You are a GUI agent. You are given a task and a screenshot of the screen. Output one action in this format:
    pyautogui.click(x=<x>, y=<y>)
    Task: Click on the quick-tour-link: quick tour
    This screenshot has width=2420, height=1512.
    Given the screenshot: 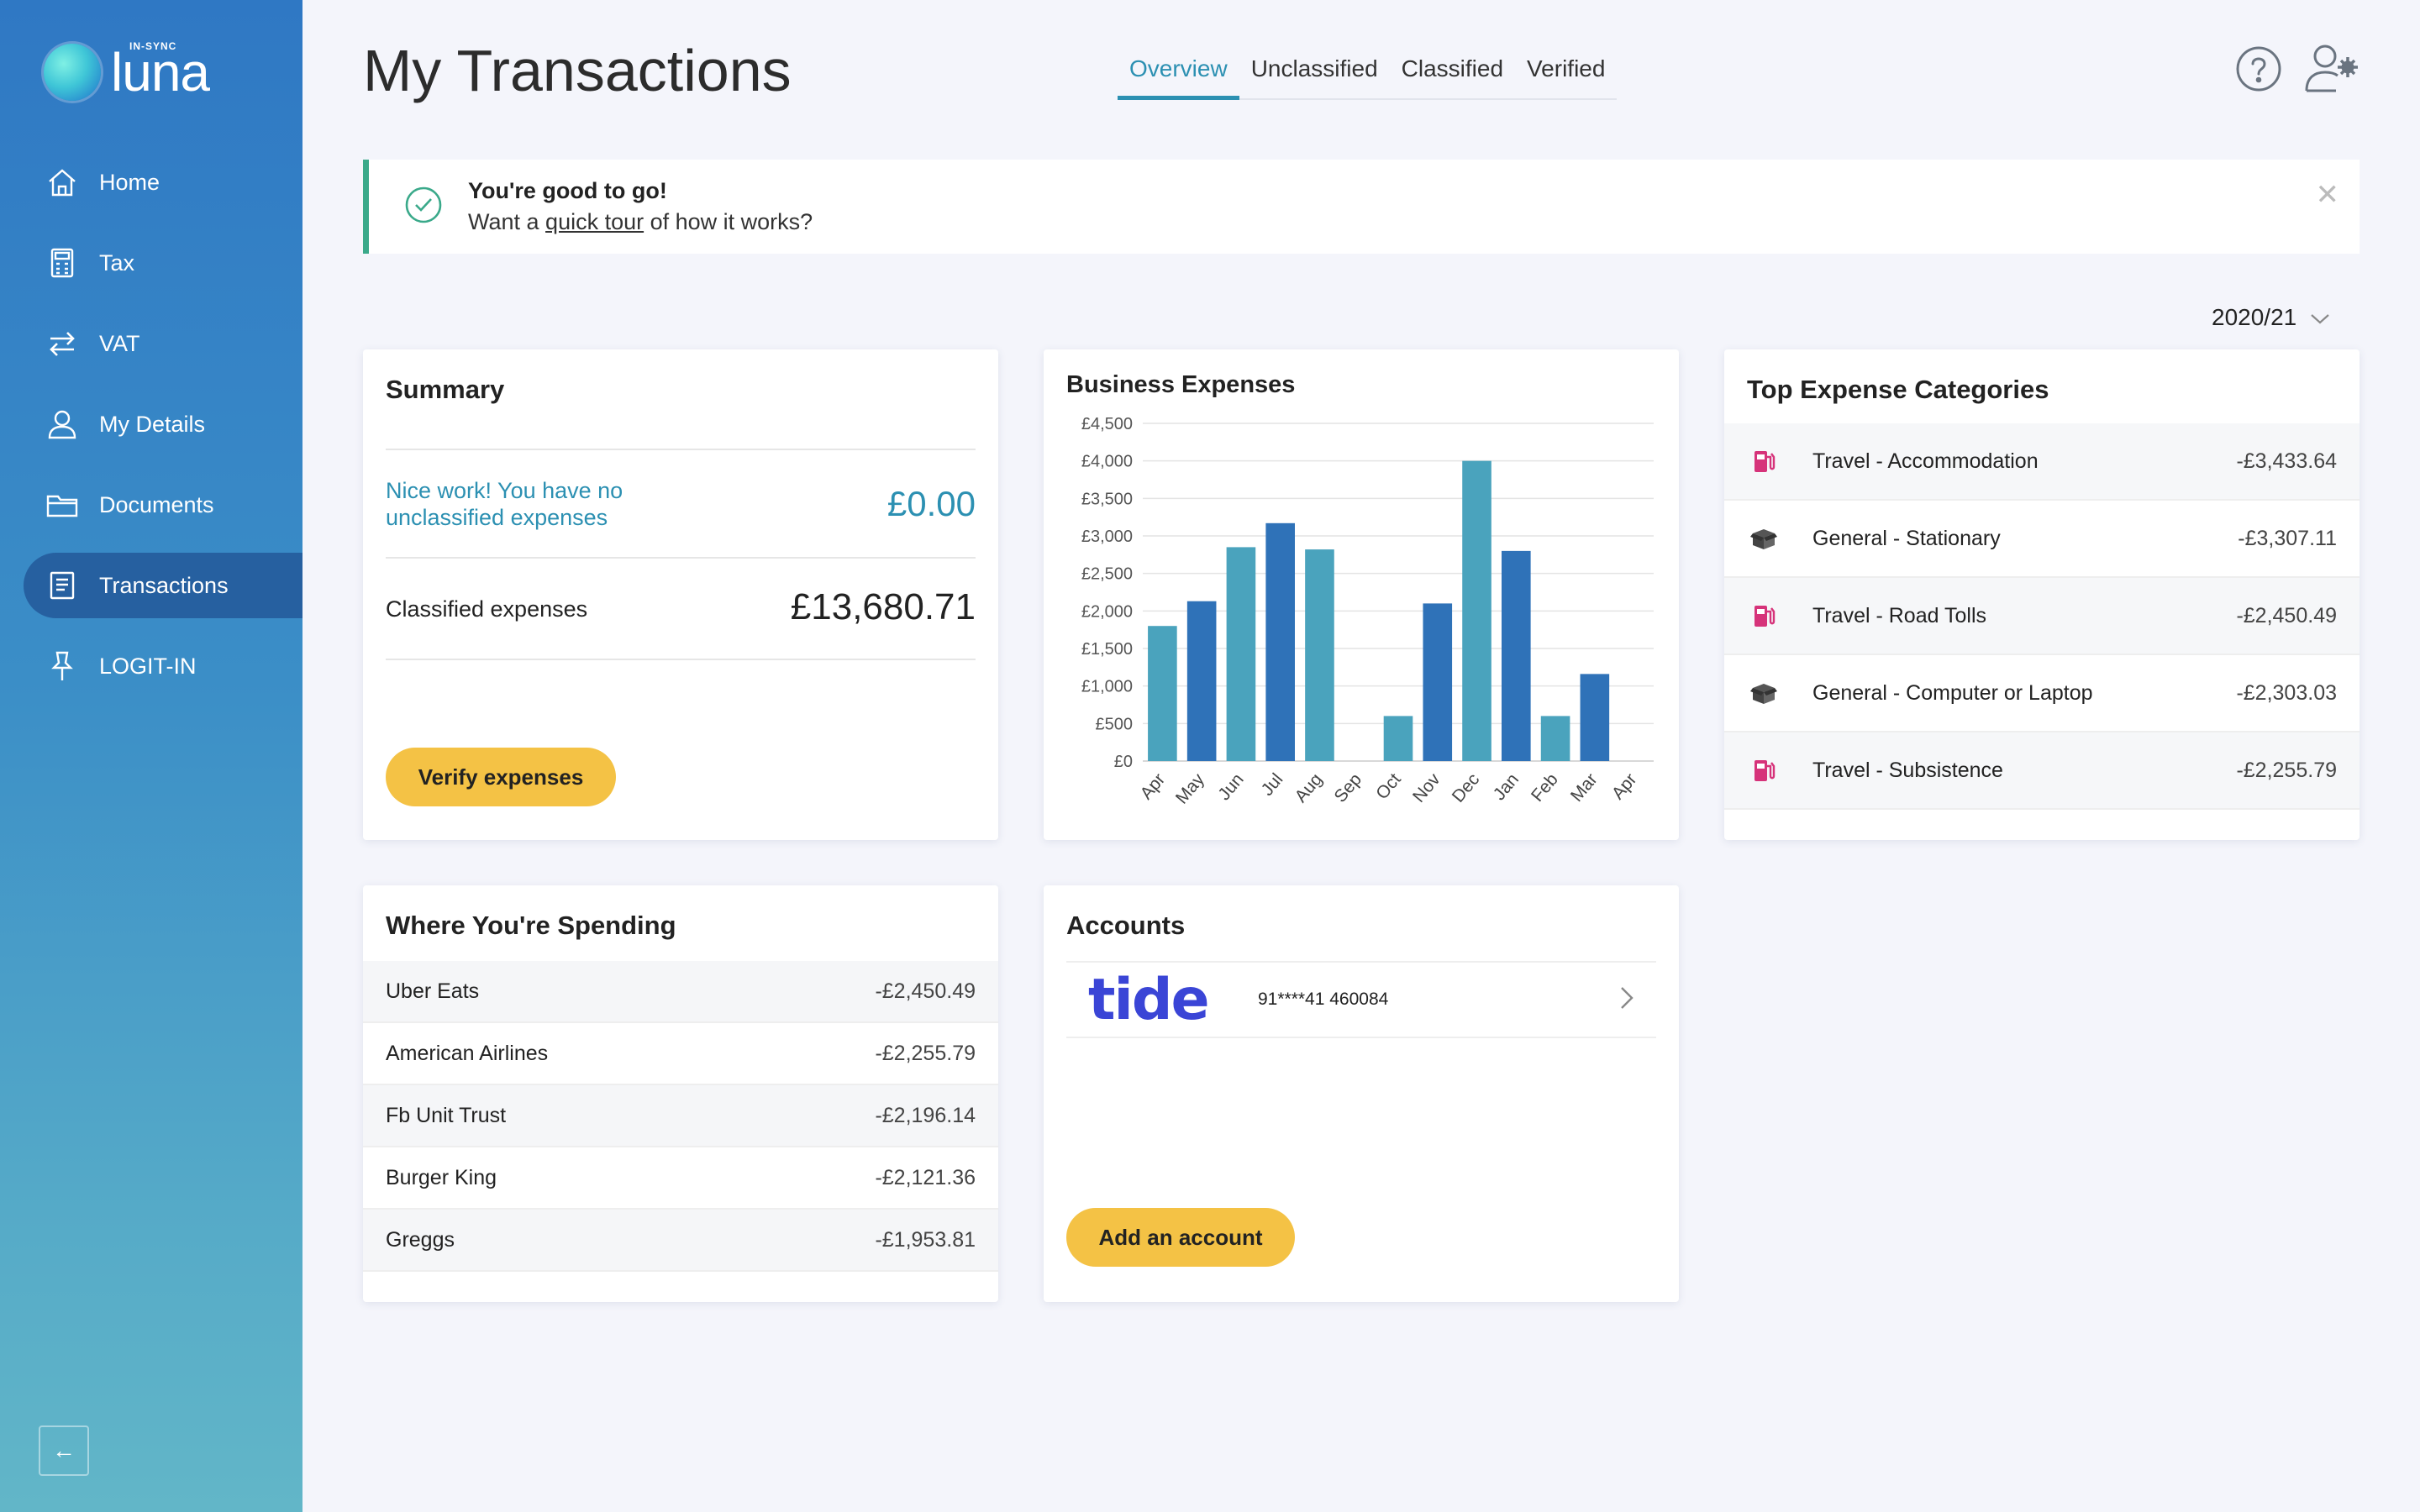 What is the action you would take?
    pyautogui.click(x=594, y=221)
    